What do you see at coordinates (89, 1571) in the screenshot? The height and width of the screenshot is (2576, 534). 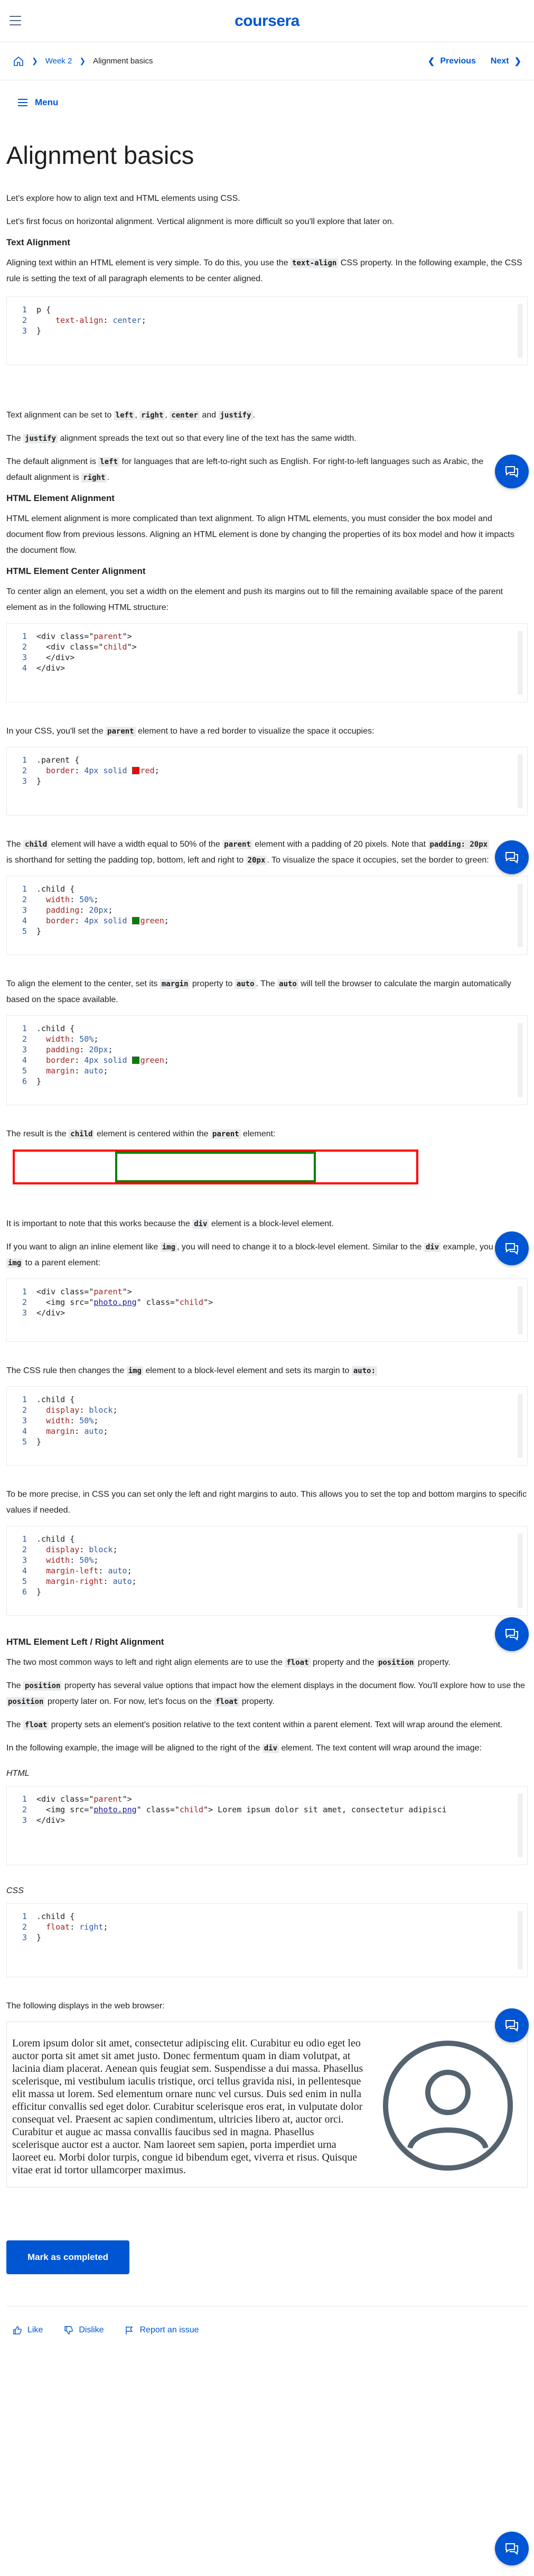 I see `code-text: margin-left: auto;` at bounding box center [89, 1571].